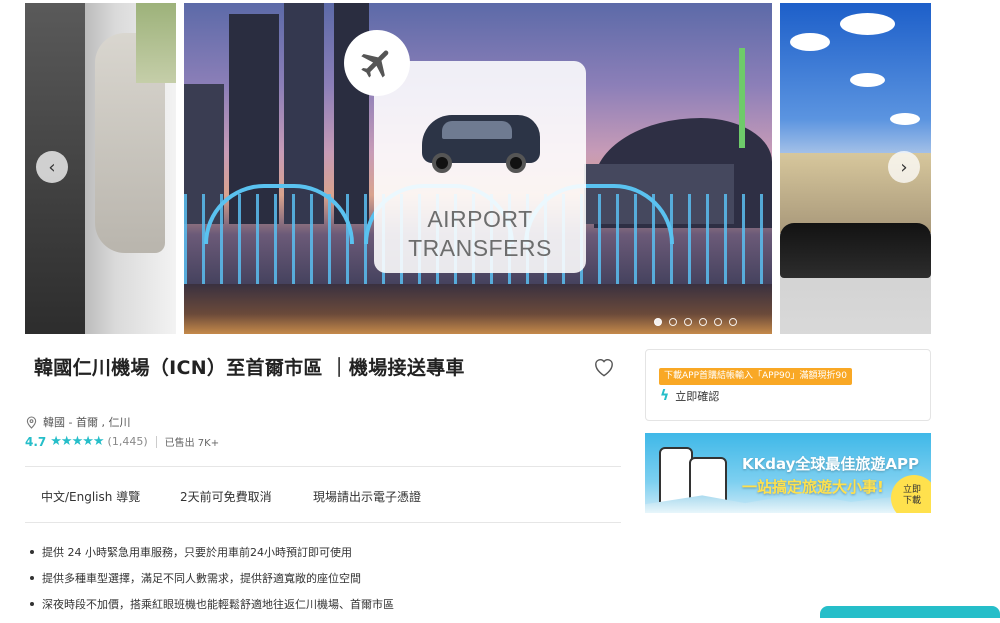  I want to click on instant-confirm: ϟ 立即確認, so click(689, 396).